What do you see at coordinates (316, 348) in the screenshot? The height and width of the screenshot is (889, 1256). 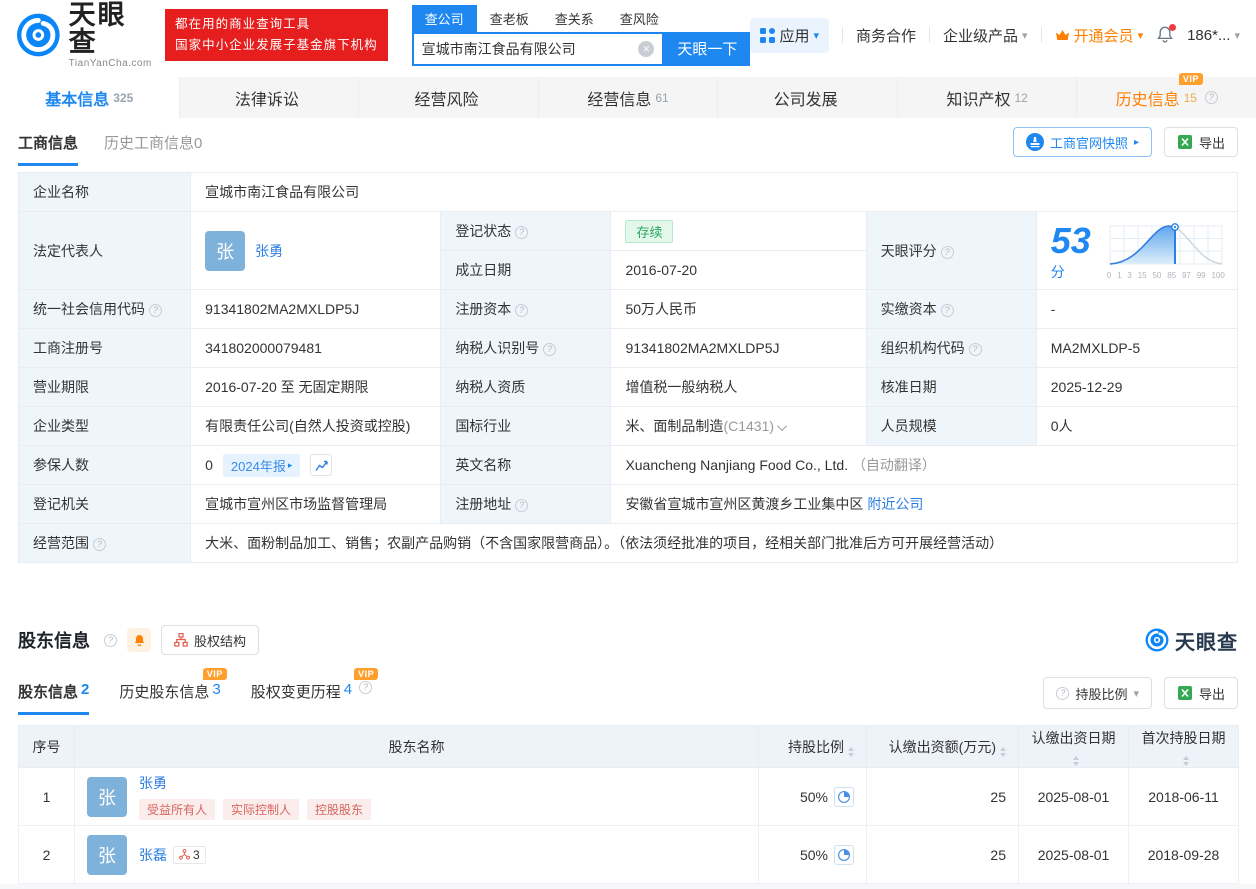 I see `field-reg-no-value: 341802000079481` at bounding box center [316, 348].